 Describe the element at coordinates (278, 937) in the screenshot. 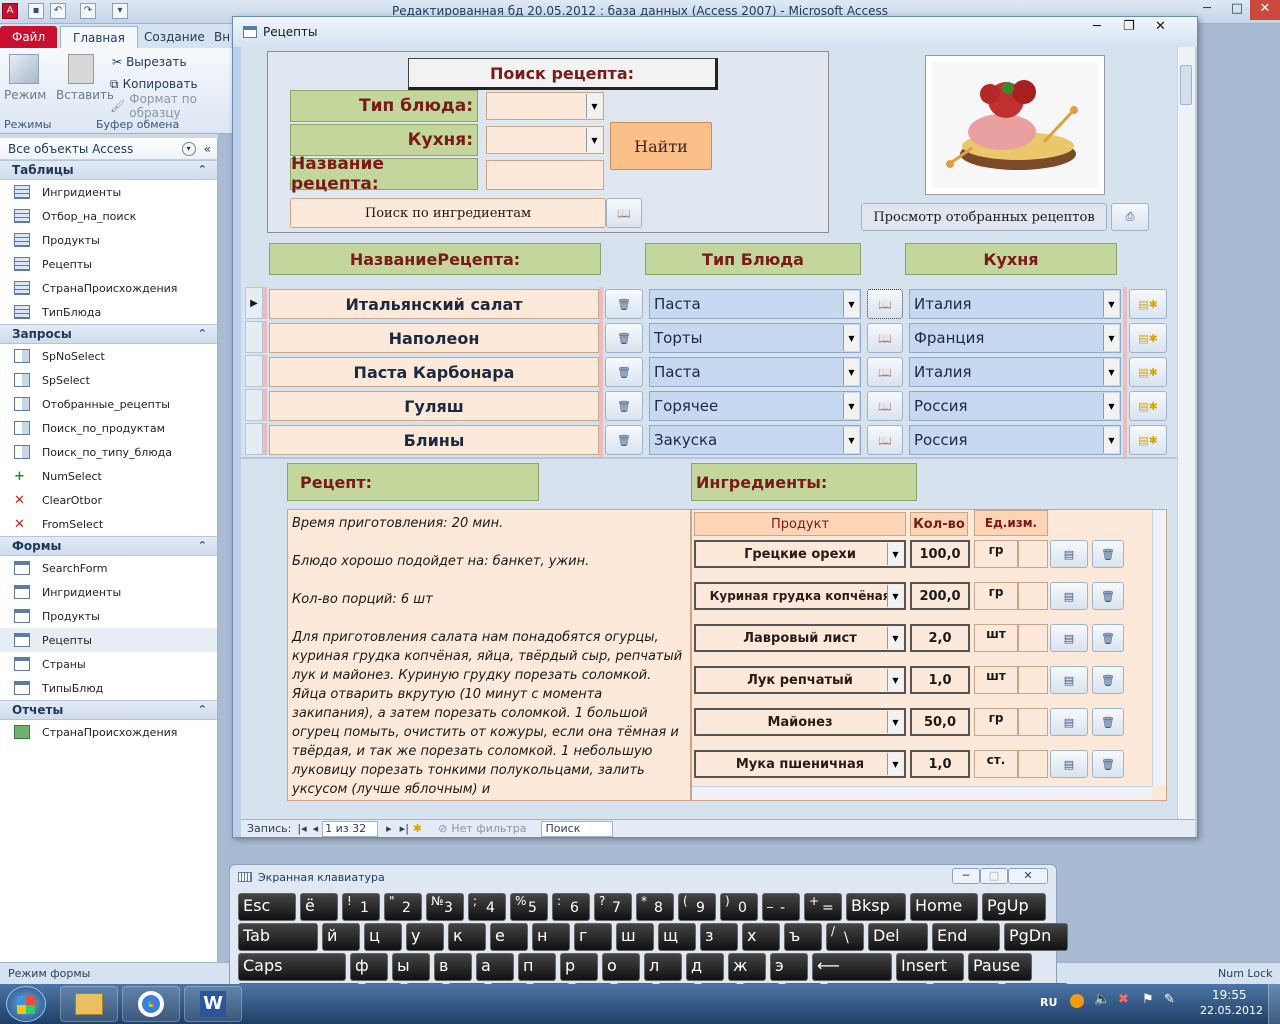

I see `key: Tab` at that location.